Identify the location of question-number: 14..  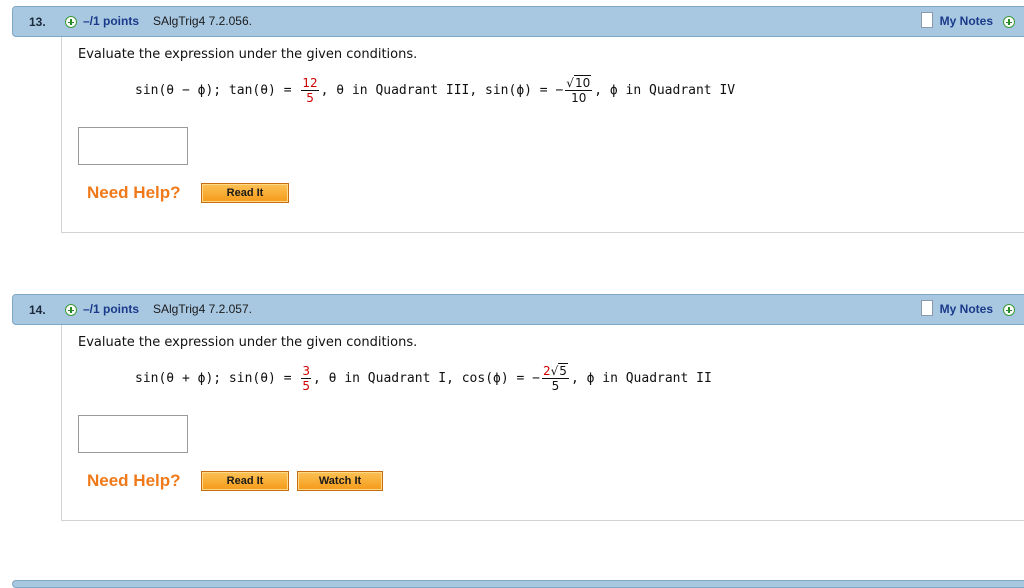
(37, 310).